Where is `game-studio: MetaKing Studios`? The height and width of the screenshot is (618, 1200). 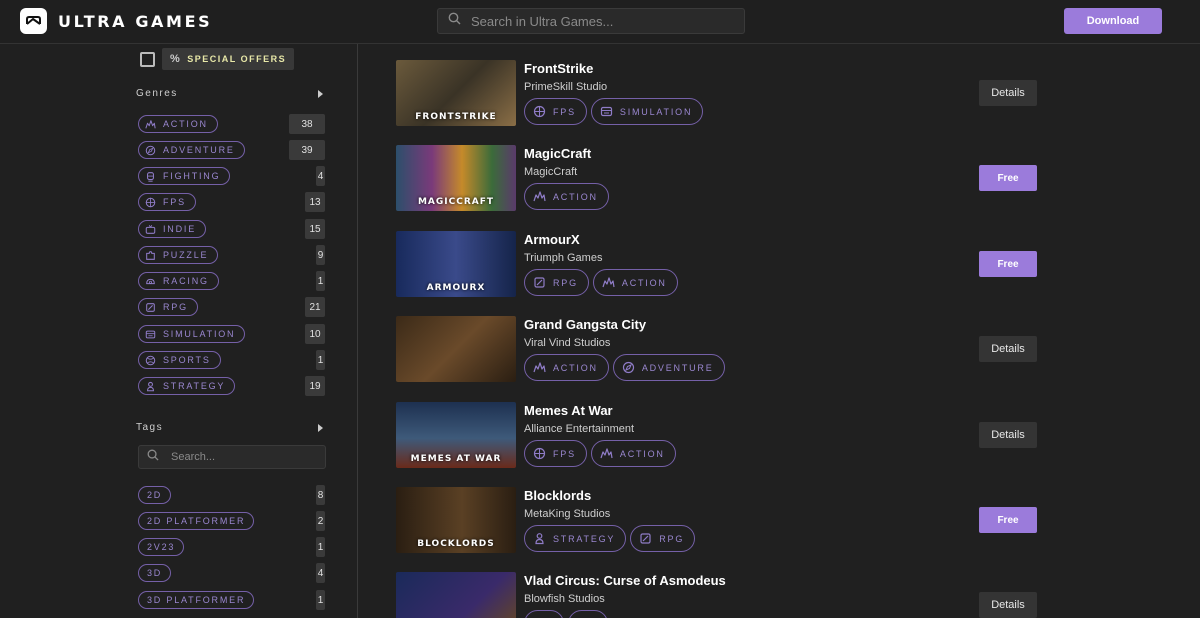
game-studio: MetaKing Studios is located at coordinates (567, 514).